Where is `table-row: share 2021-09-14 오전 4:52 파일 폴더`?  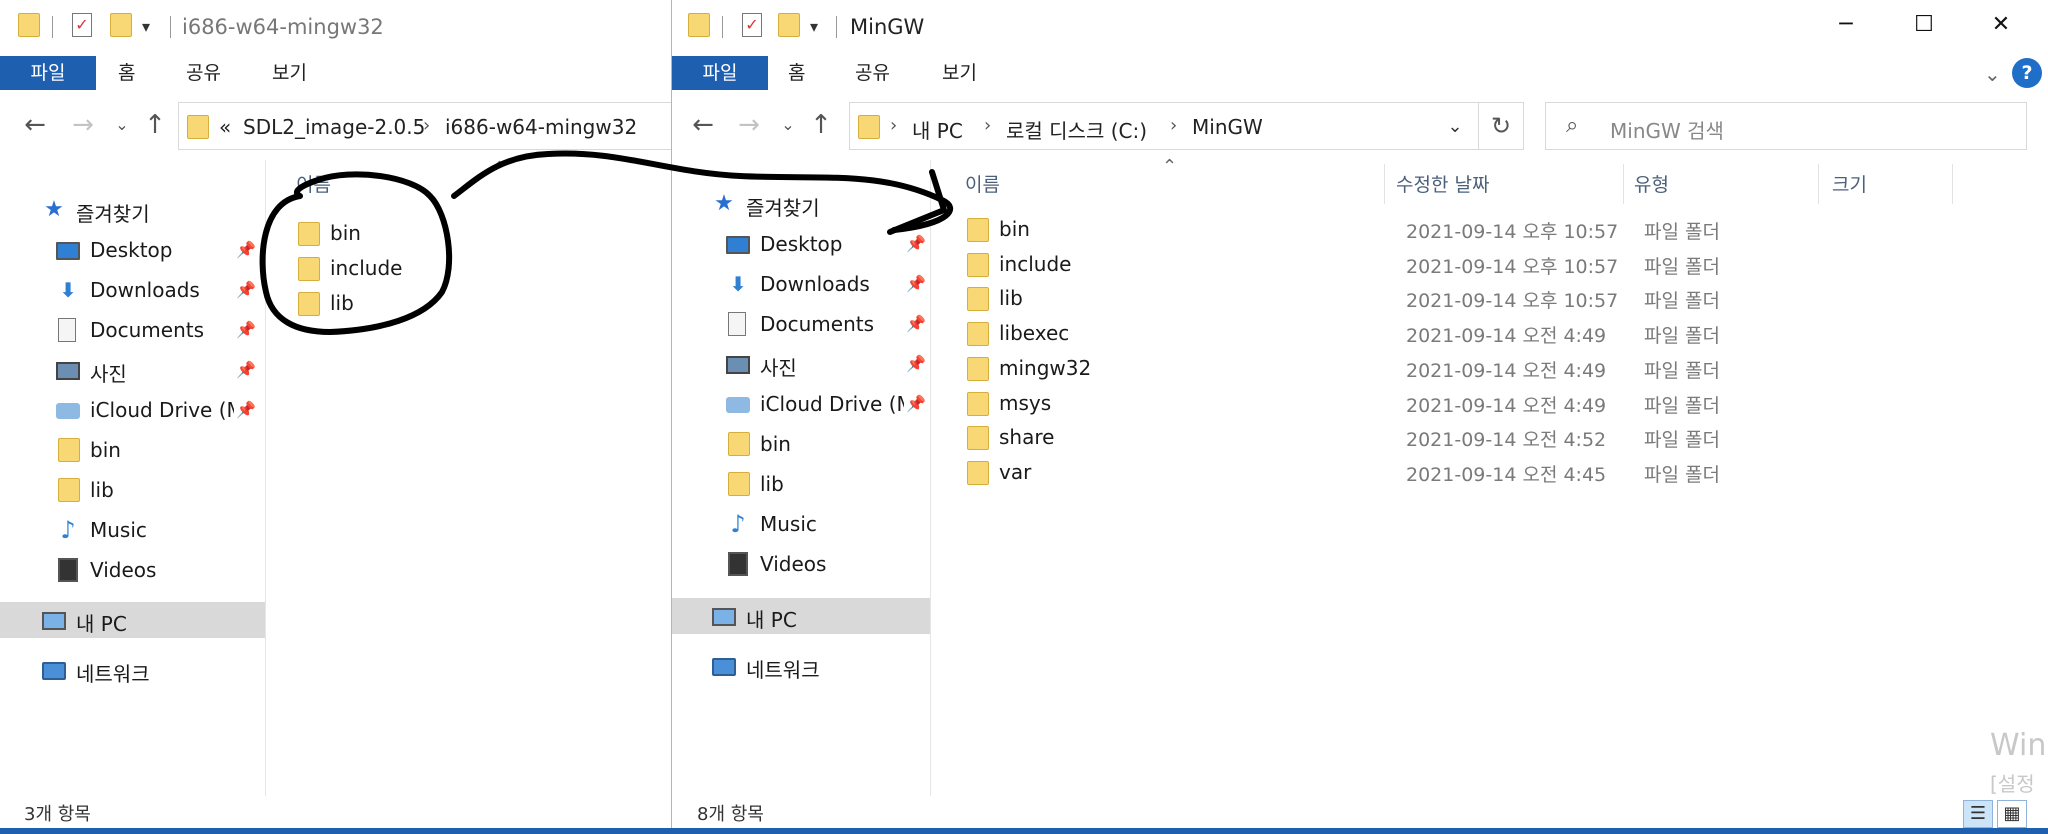
table-row: share 2021-09-14 오전 4:52 파일 폴더 is located at coordinates (1465, 437).